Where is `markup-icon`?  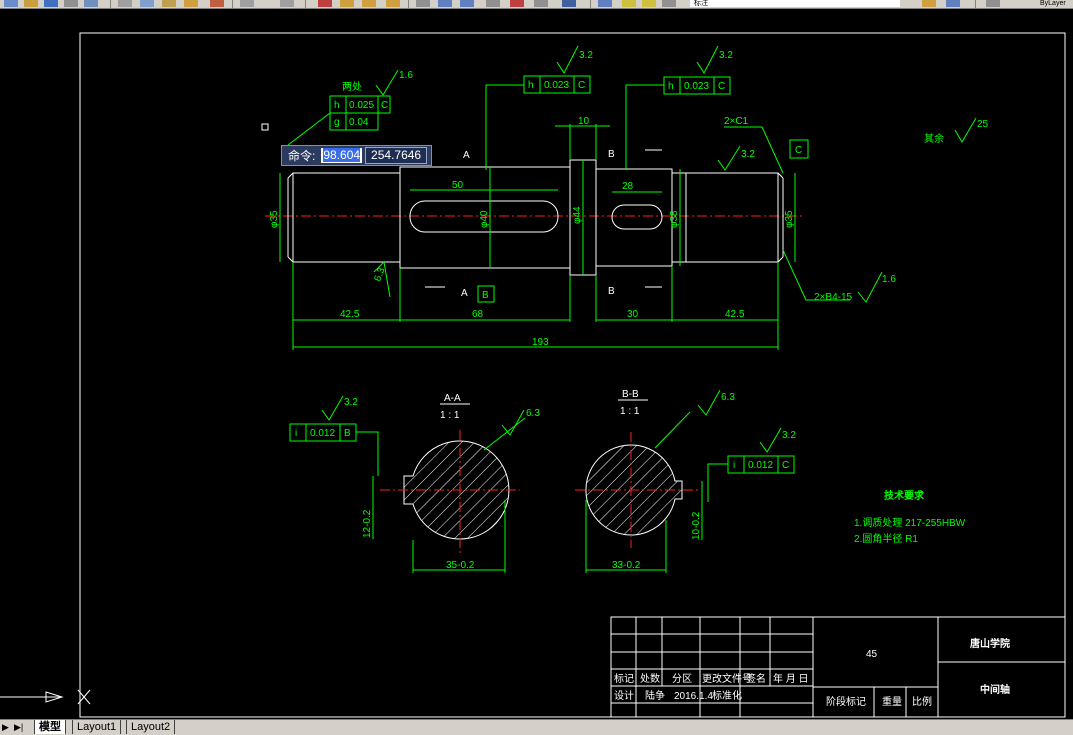
markup-icon is located at coordinates (517, 3).